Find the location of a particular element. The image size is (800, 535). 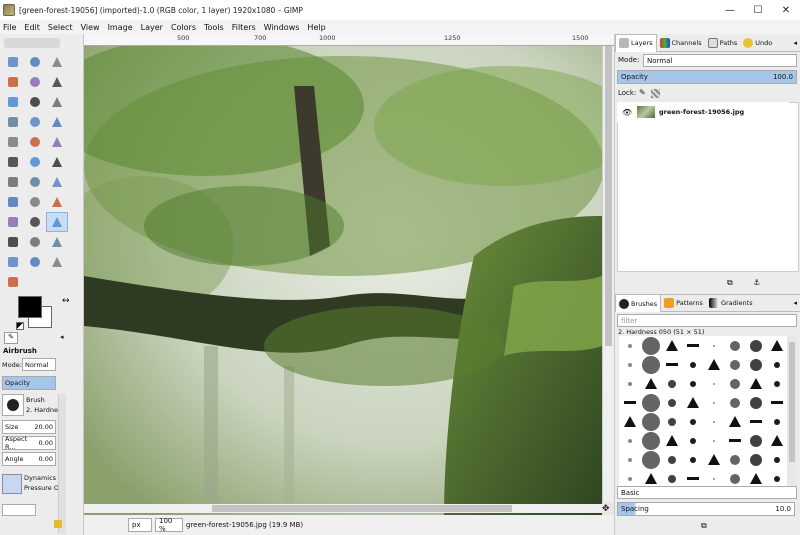

menu-help: Help is located at coordinates (316, 27).